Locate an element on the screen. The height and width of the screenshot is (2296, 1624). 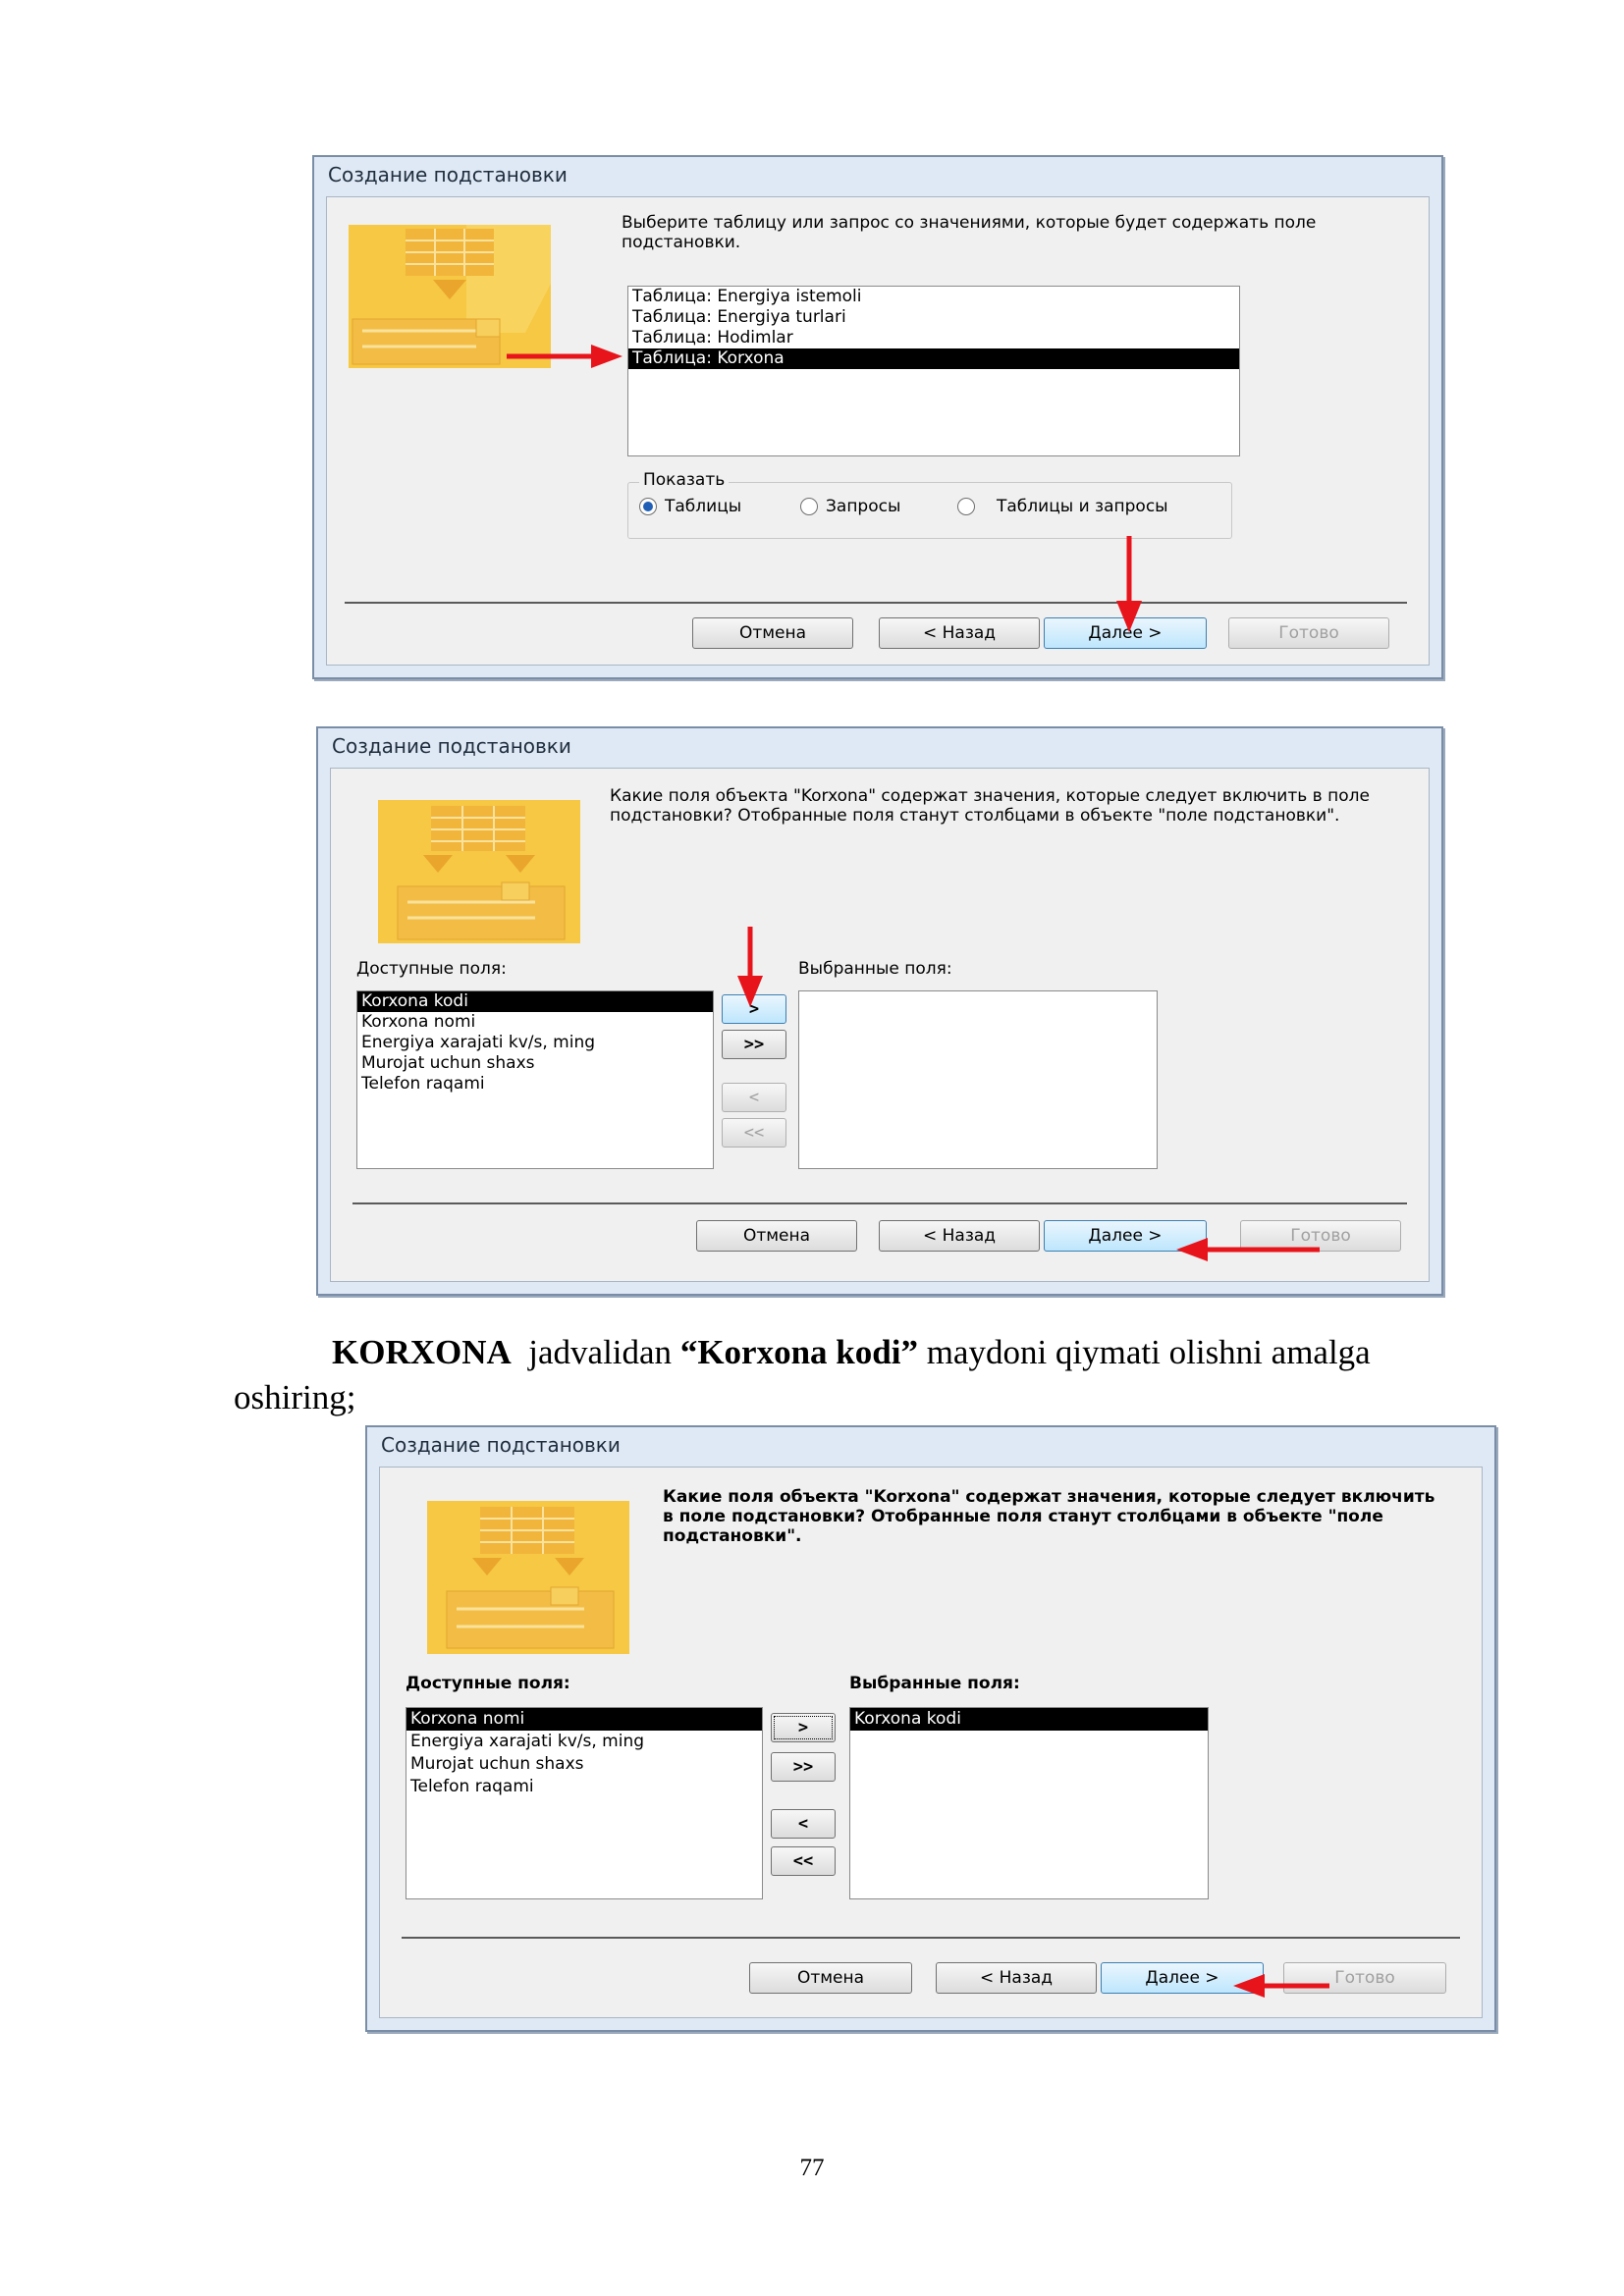
list-item: Таблица: Hodimlar is located at coordinates (933, 338).